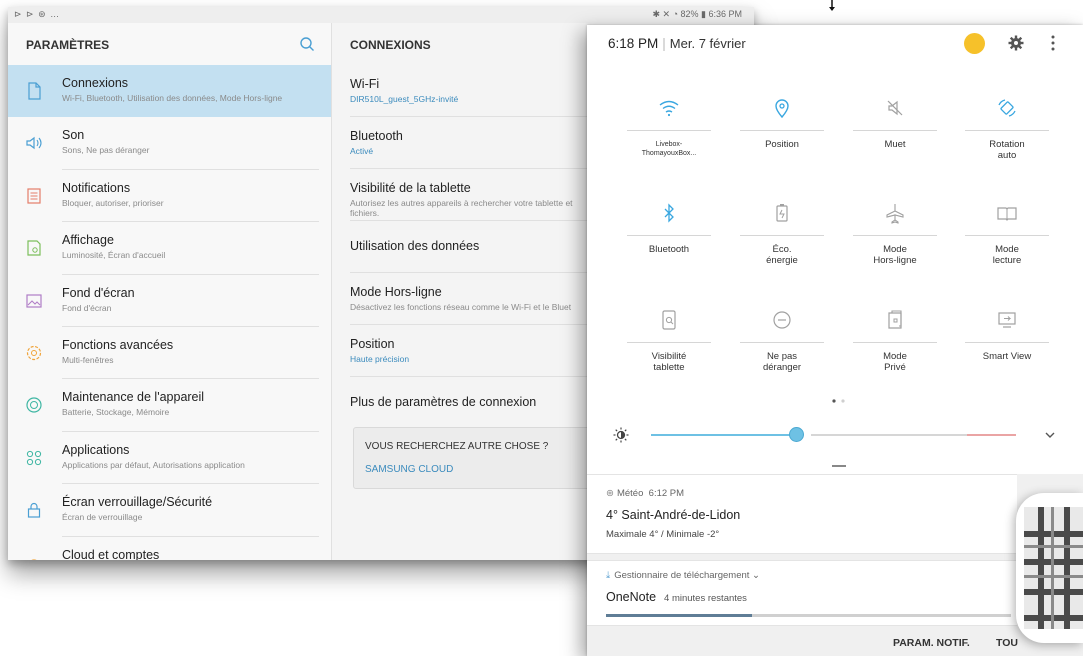  I want to click on more-options-icon, so click(1053, 43).